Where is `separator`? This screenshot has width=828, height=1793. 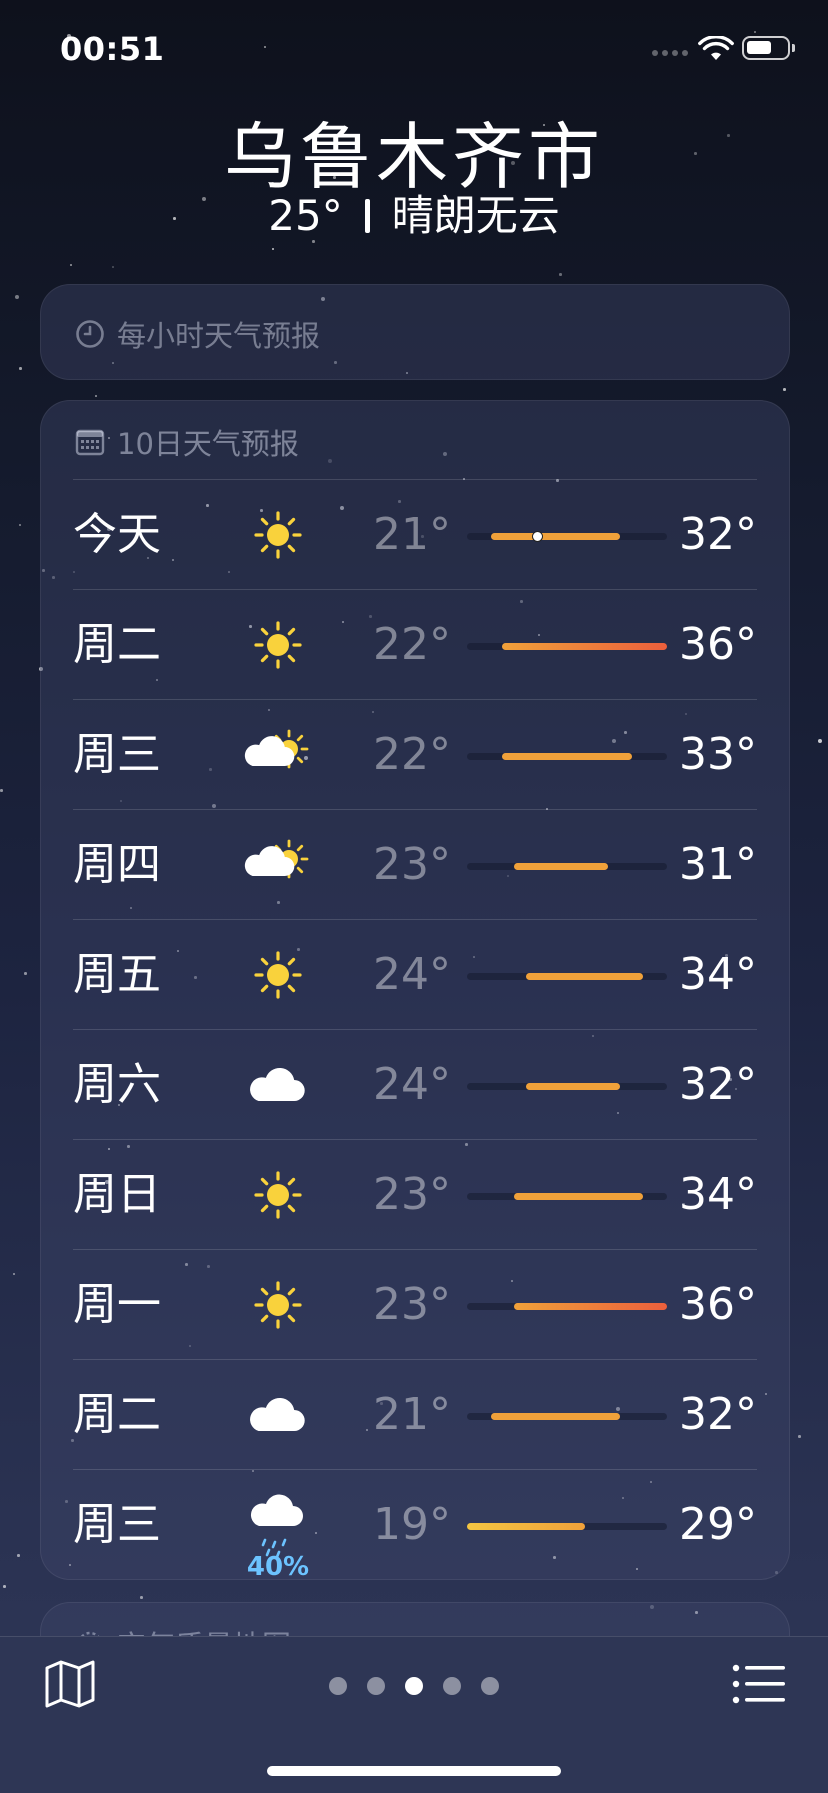 separator is located at coordinates (367, 216).